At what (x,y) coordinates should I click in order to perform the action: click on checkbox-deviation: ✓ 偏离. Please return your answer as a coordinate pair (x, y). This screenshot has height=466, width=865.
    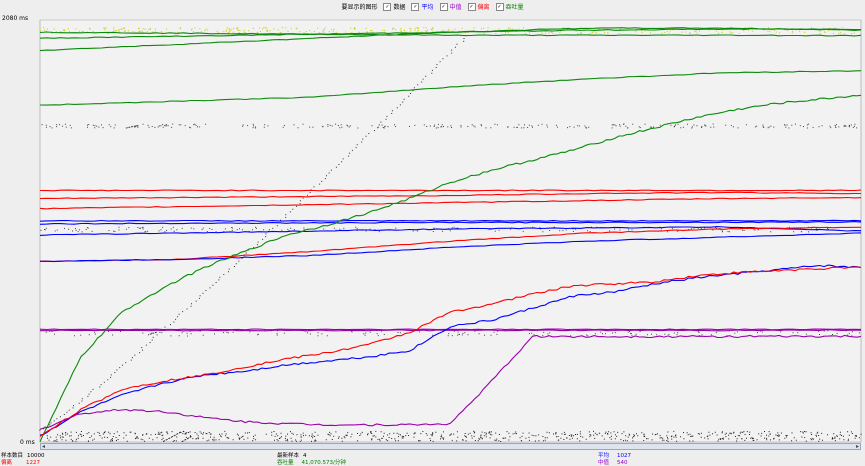
    Looking at the image, I should click on (478, 6).